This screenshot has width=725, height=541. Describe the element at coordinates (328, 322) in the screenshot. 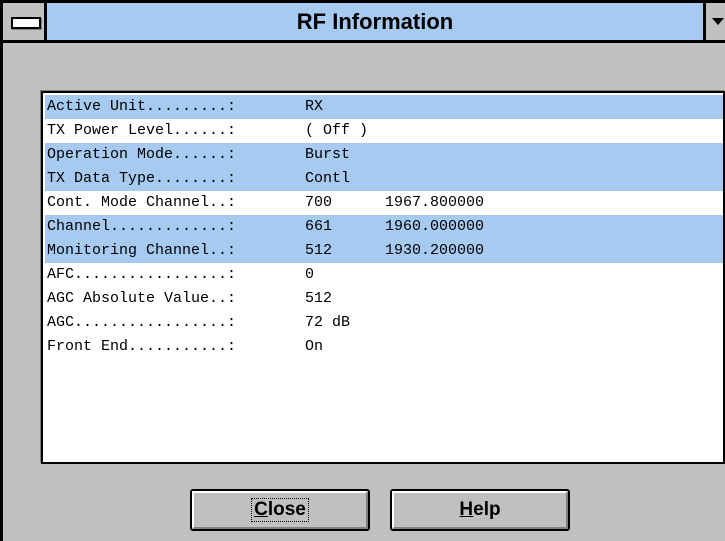

I see `row-value: 72 dB` at that location.